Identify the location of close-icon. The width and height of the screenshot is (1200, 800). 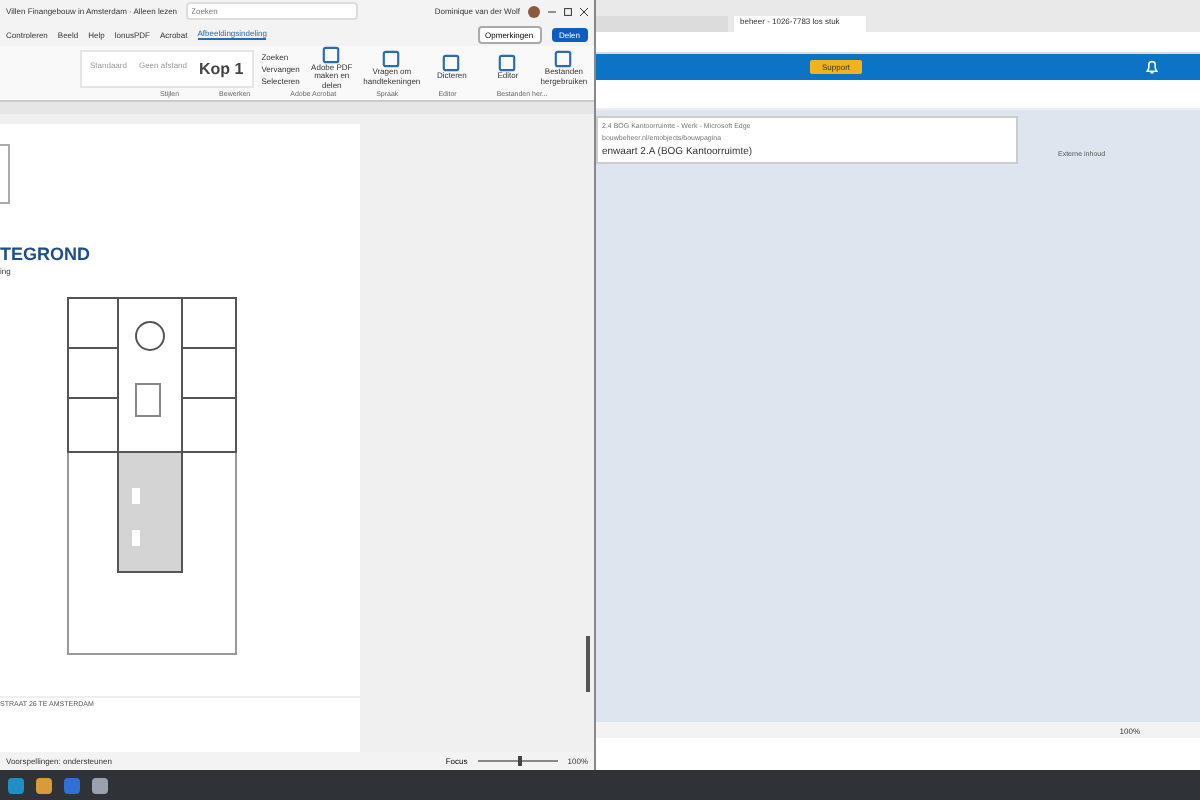
(584, 11).